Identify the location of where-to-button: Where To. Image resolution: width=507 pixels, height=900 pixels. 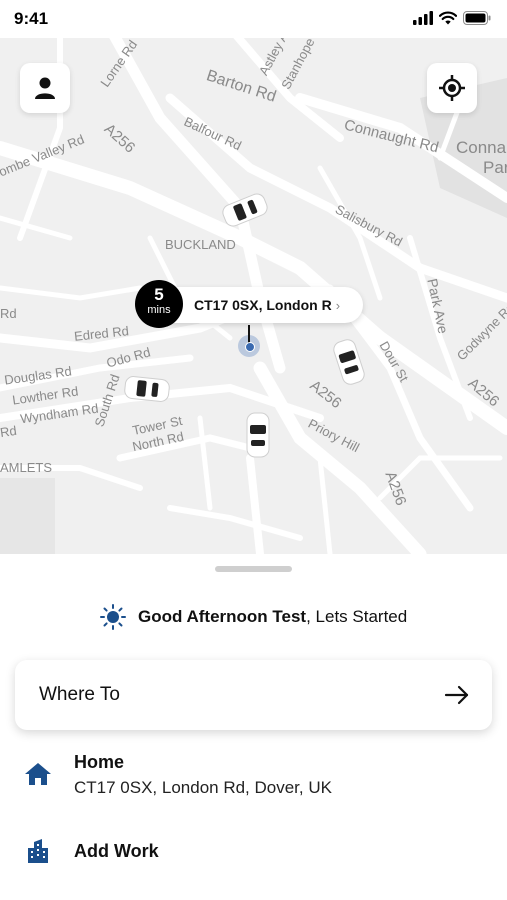
(253, 695).